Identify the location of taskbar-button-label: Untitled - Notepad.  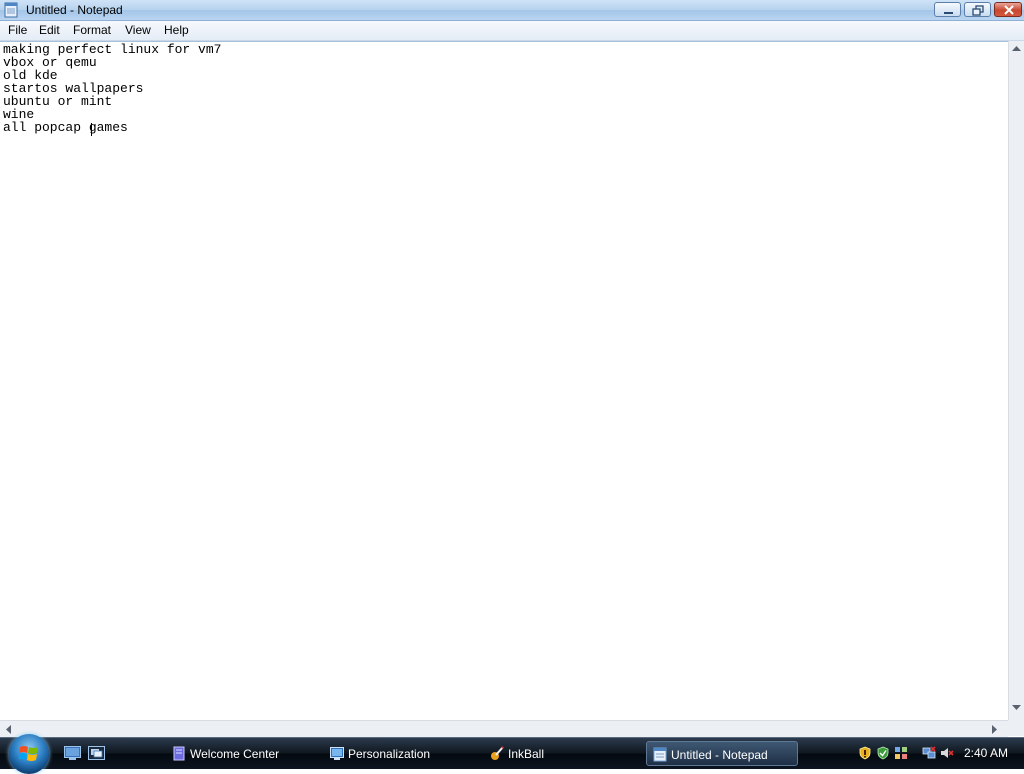
(719, 755).